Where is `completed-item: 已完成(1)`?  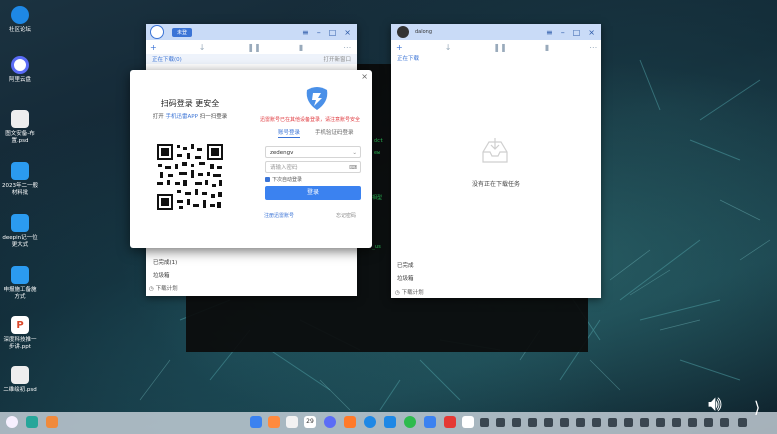
completed-item: 已完成(1) is located at coordinates (165, 262).